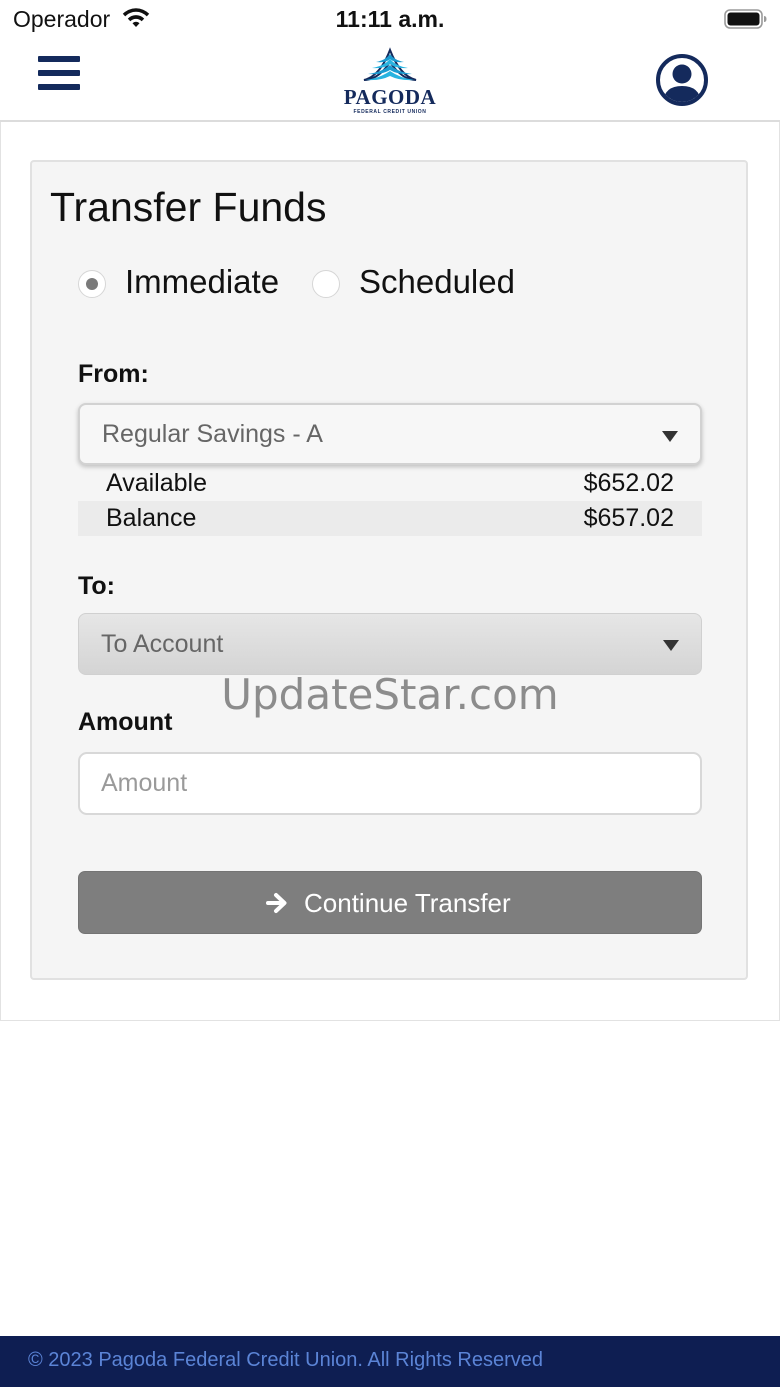 This screenshot has width=780, height=1387. Describe the element at coordinates (745, 19) in the screenshot. I see `battery-icon` at that location.